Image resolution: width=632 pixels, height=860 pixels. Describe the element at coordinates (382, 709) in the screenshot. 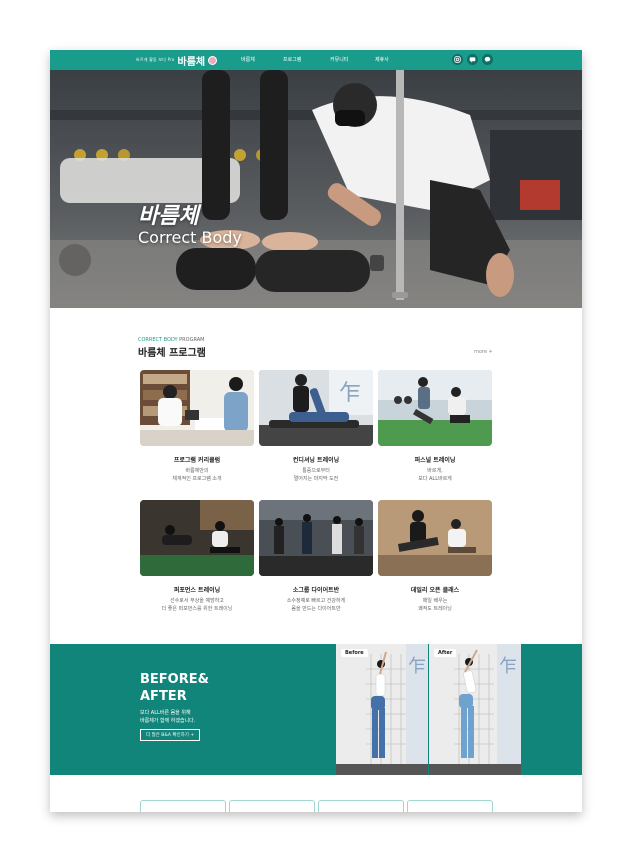

I see `before-photo: 乍 Before` at that location.